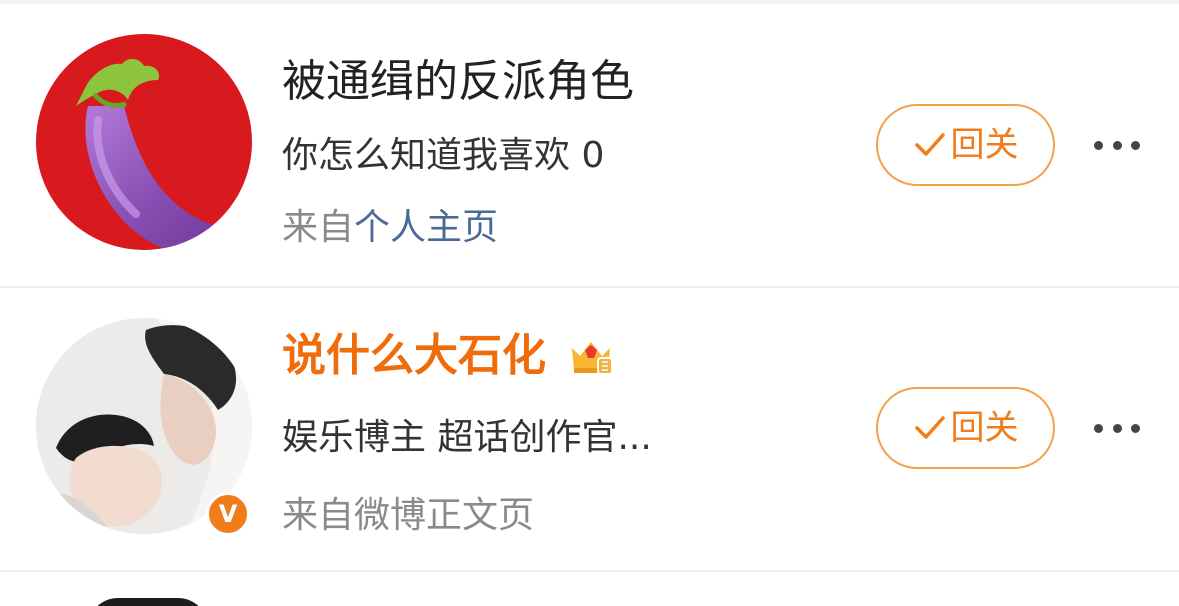  I want to click on verified-badge: V, so click(228, 514).